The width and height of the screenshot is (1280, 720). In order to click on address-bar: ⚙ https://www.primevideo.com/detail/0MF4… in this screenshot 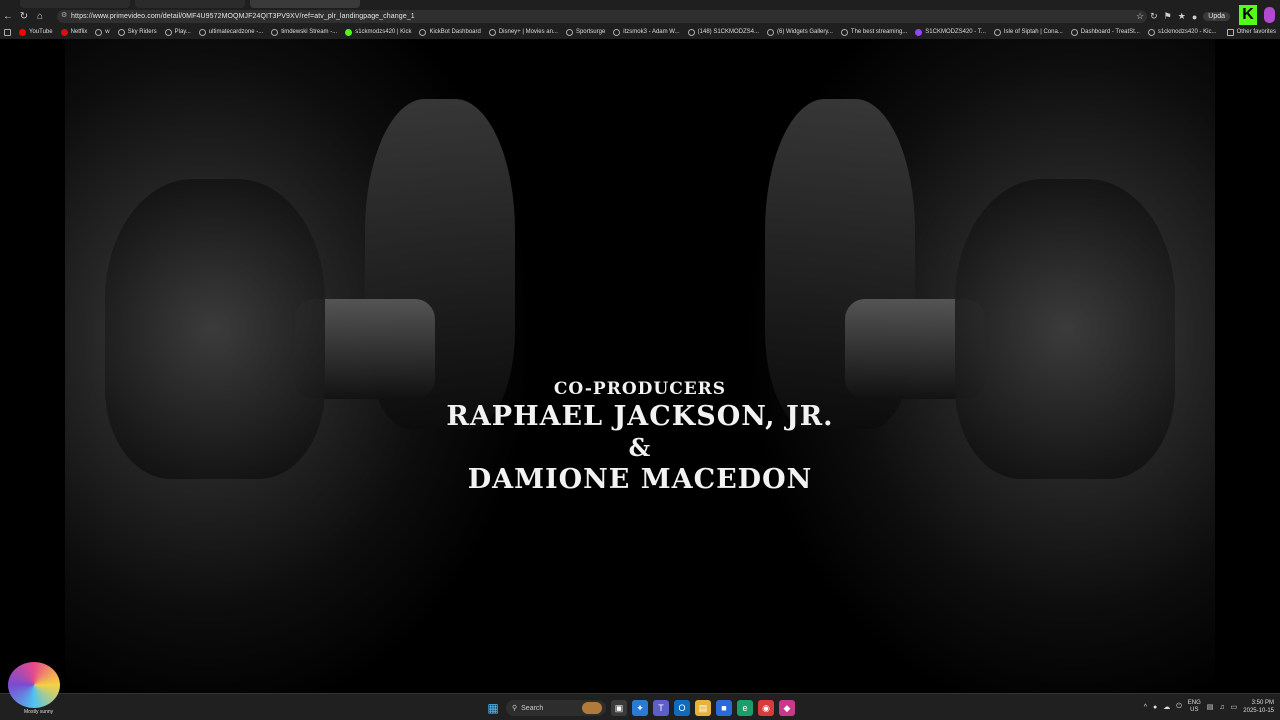, I will do `click(602, 16)`.